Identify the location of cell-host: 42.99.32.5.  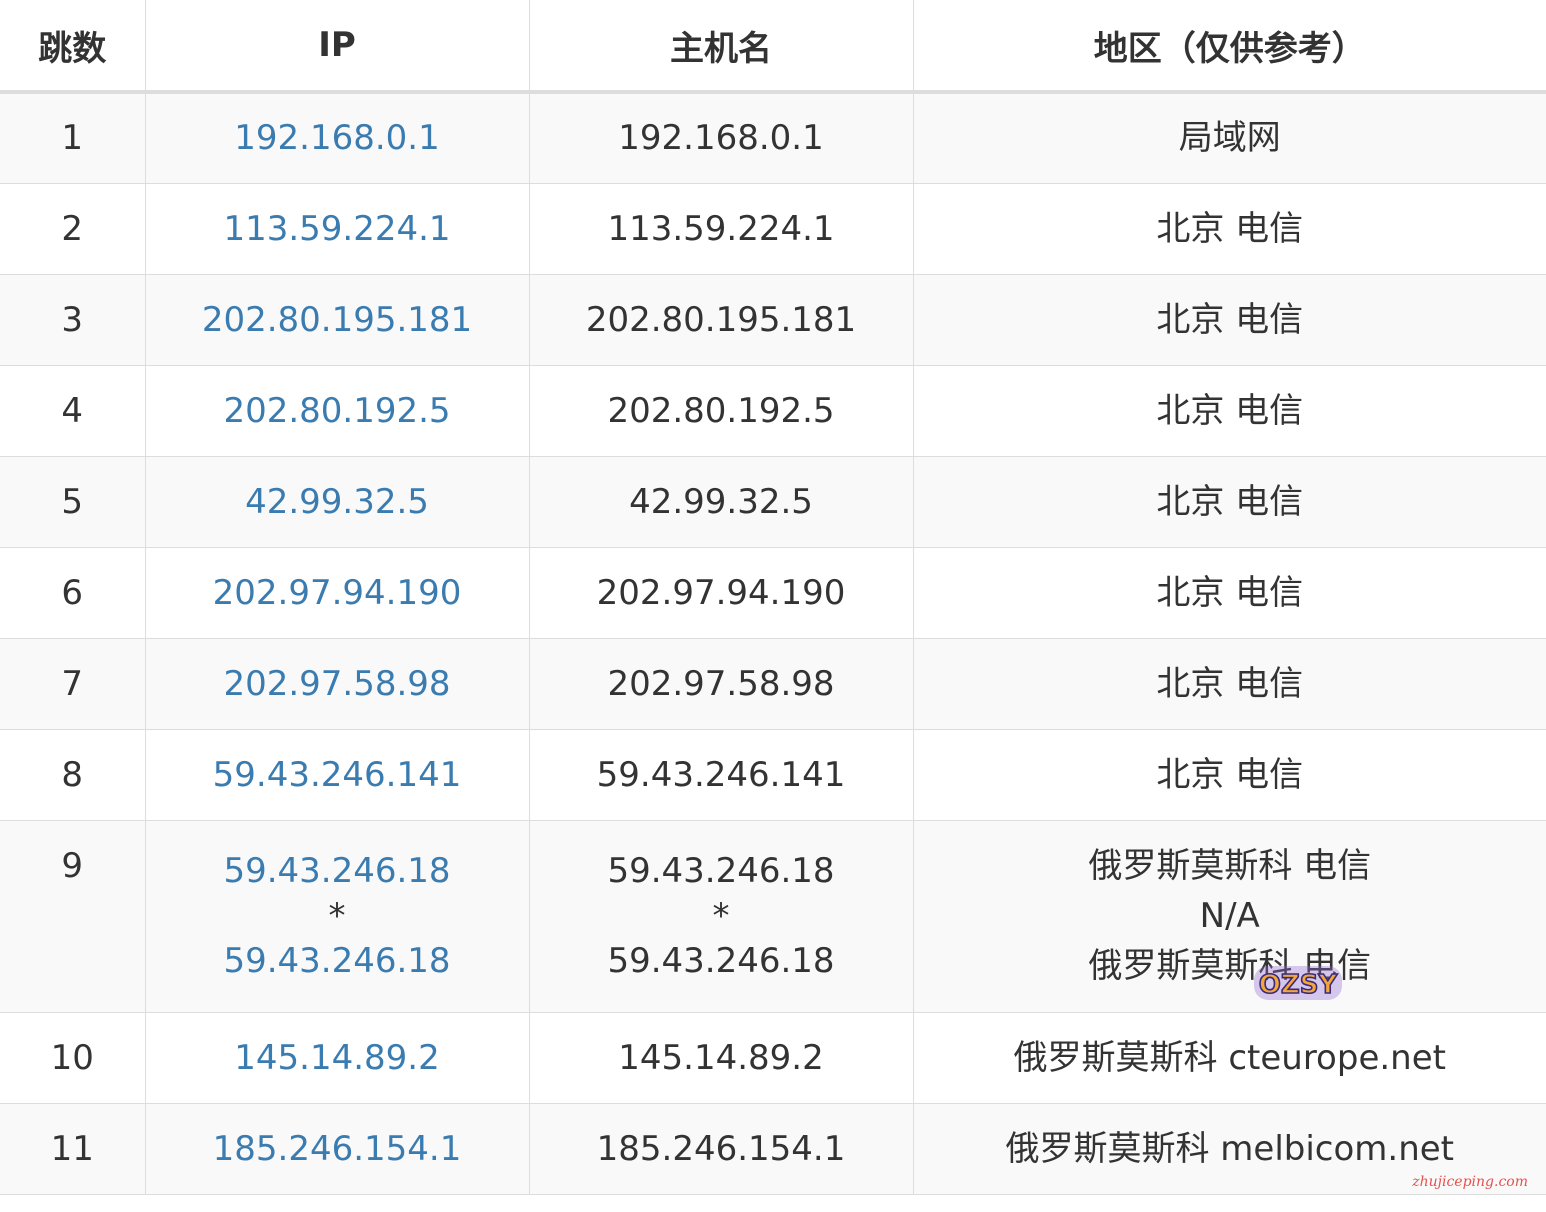
(721, 502).